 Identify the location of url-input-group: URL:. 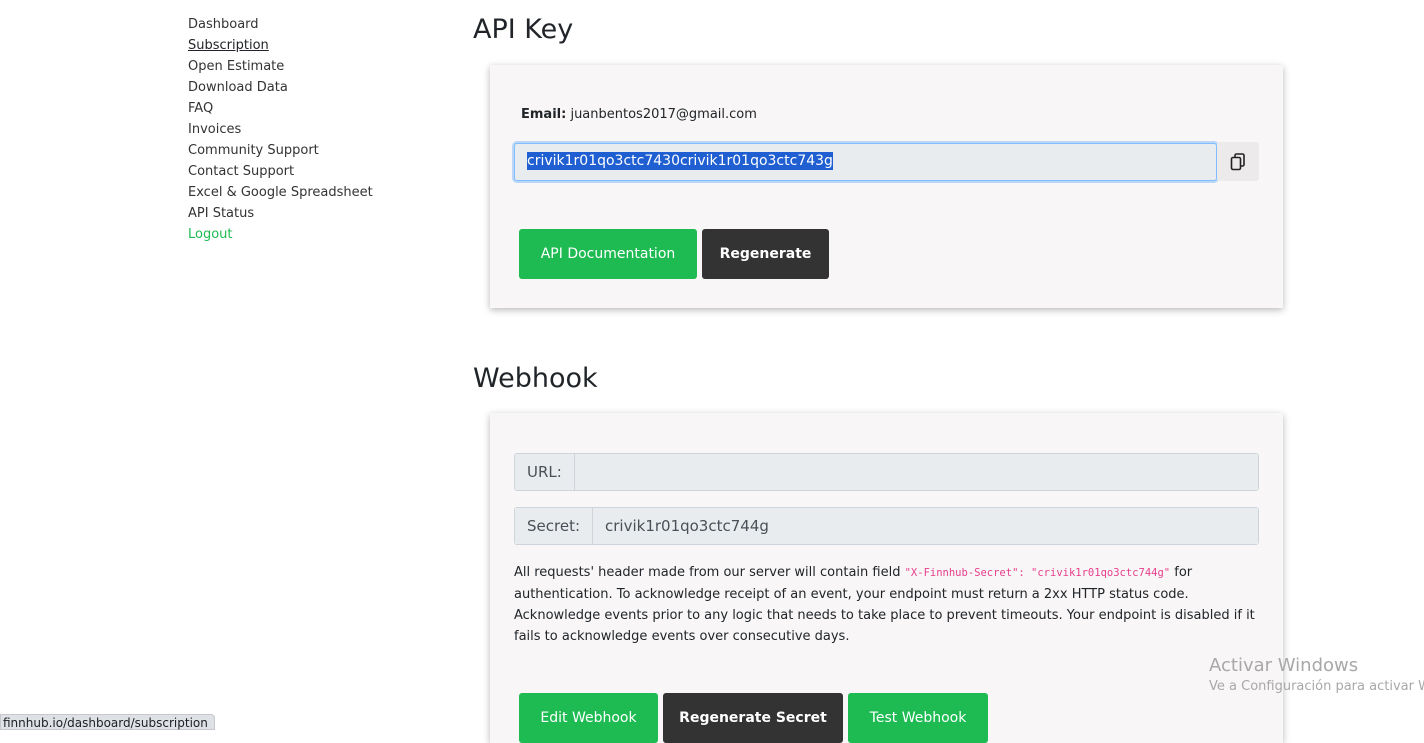
(886, 472).